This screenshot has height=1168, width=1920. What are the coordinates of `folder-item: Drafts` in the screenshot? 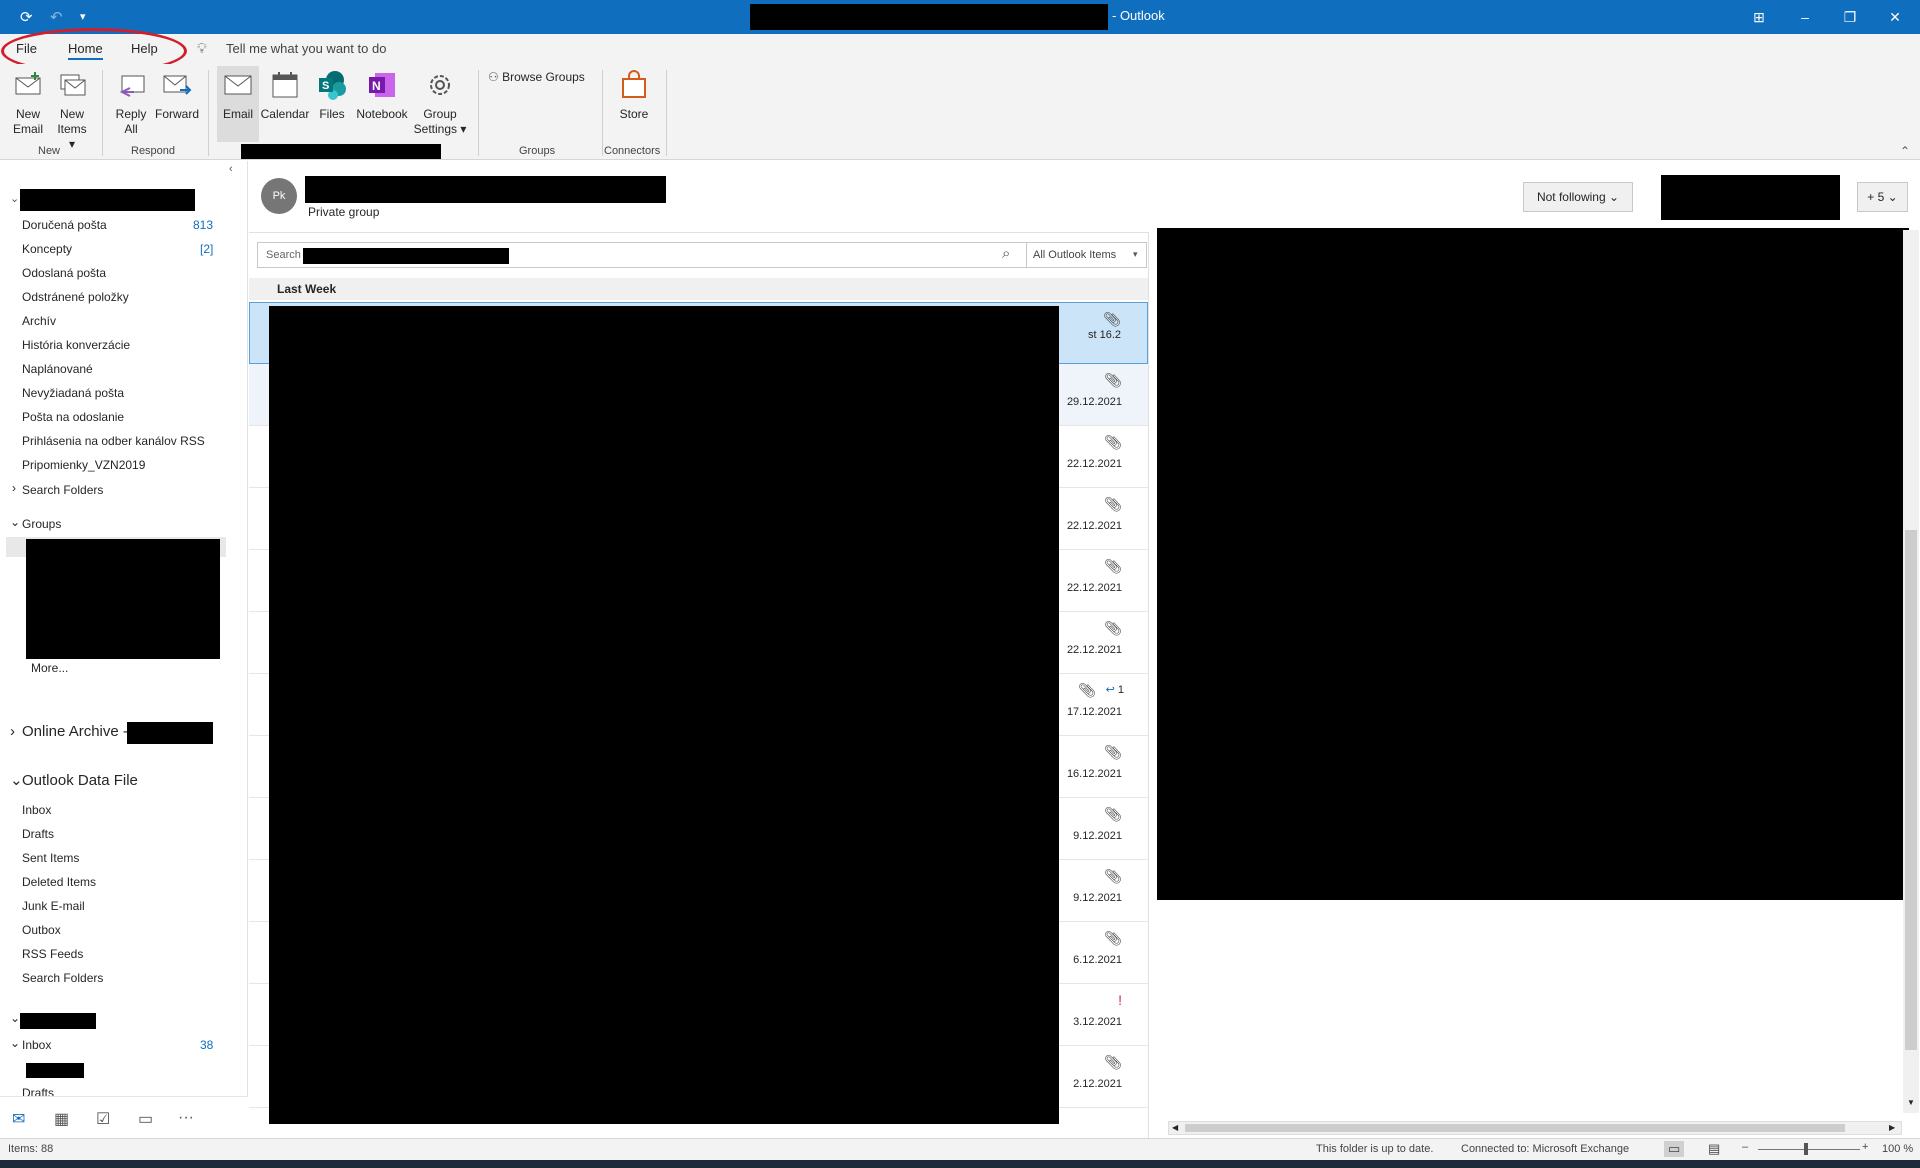 It's located at (38, 834).